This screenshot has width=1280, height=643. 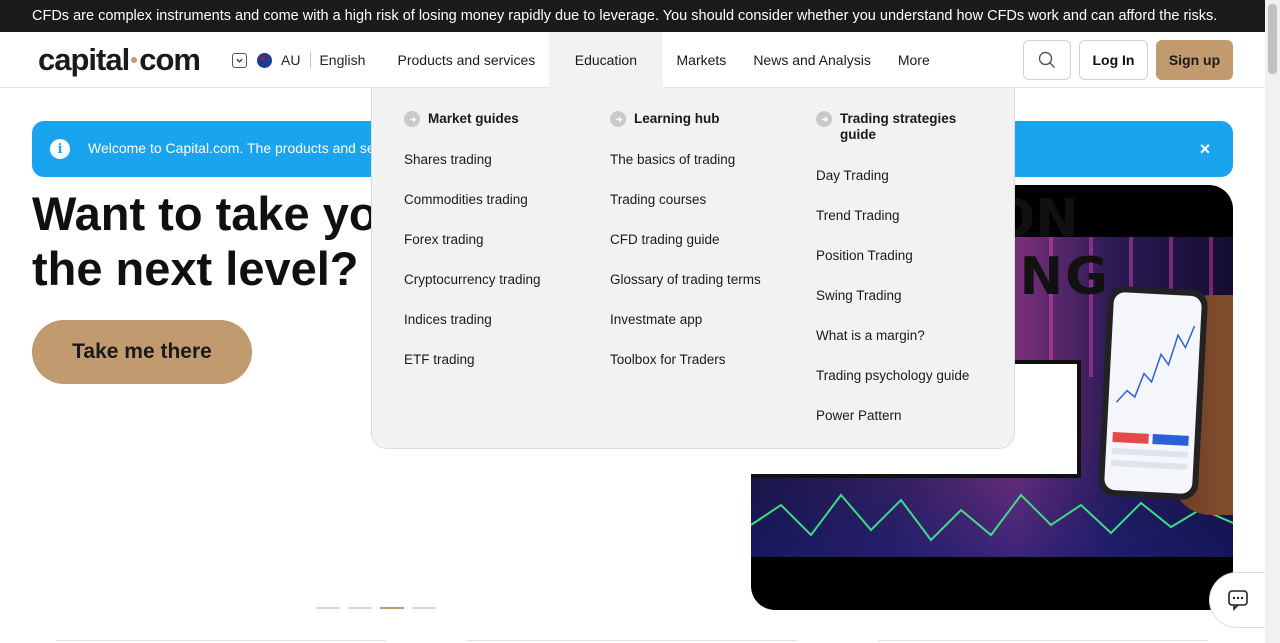 What do you see at coordinates (311, 60) in the screenshot?
I see `divider` at bounding box center [311, 60].